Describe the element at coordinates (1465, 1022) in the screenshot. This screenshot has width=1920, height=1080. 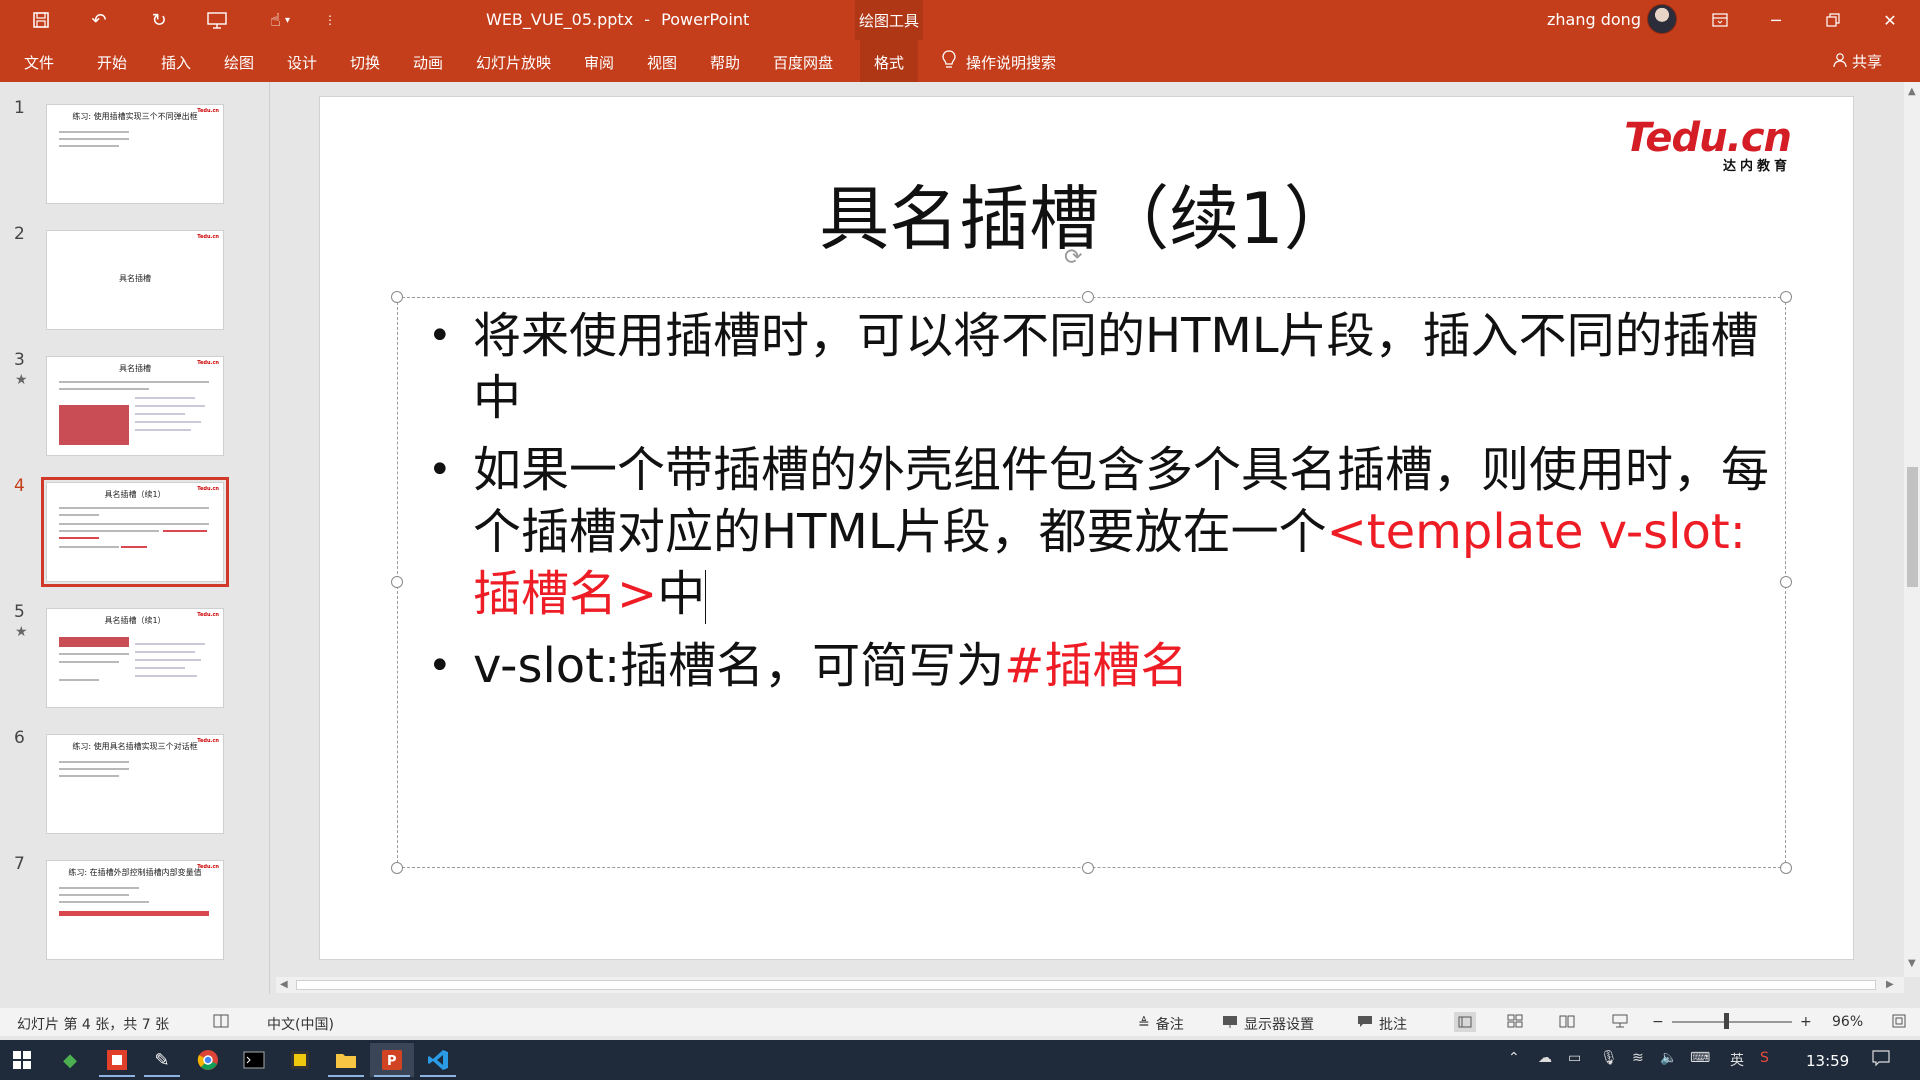
I see `normal-view-icon` at that location.